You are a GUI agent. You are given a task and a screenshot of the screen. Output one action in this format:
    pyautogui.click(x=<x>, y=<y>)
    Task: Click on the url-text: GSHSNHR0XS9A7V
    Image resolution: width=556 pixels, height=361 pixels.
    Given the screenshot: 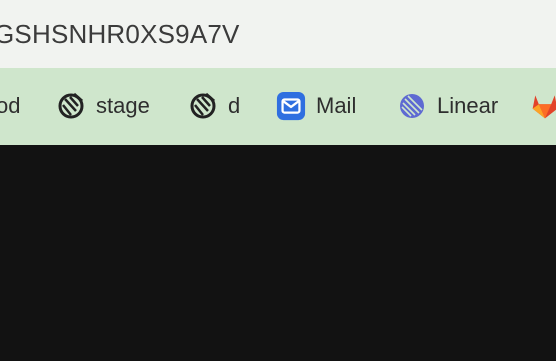 What is the action you would take?
    pyautogui.click(x=120, y=34)
    